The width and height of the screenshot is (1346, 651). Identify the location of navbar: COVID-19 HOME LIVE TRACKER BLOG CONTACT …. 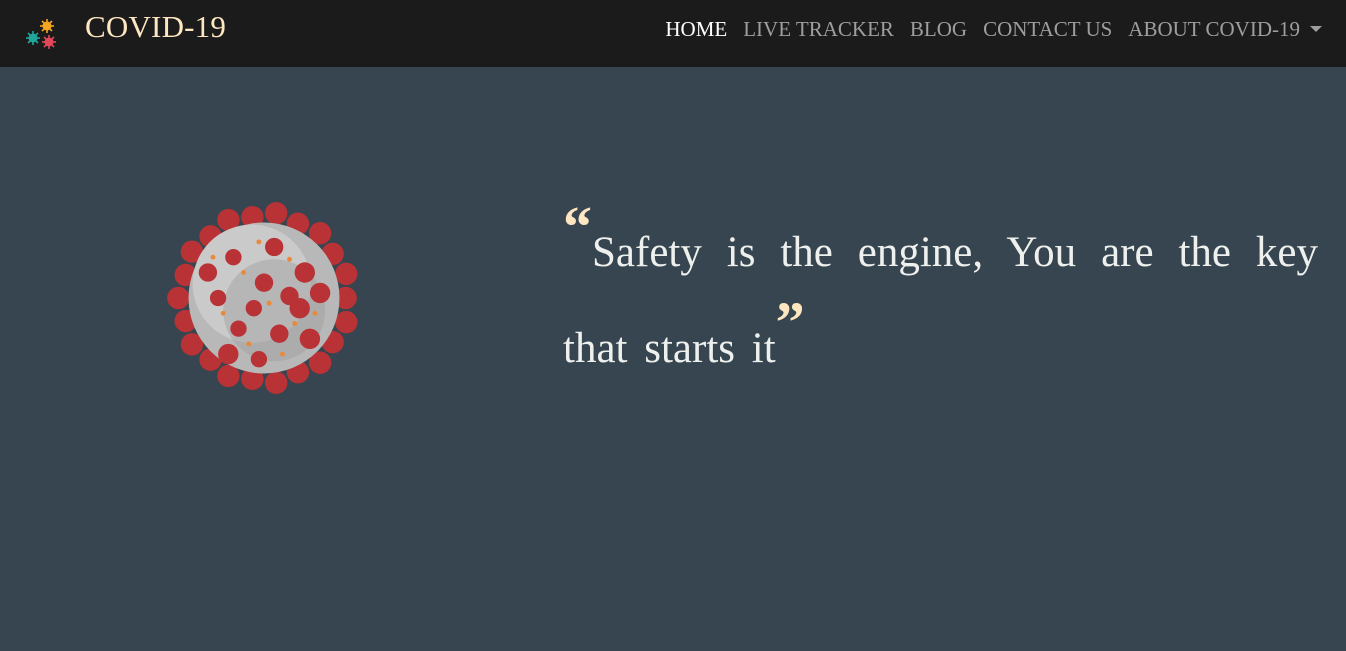
(673, 33).